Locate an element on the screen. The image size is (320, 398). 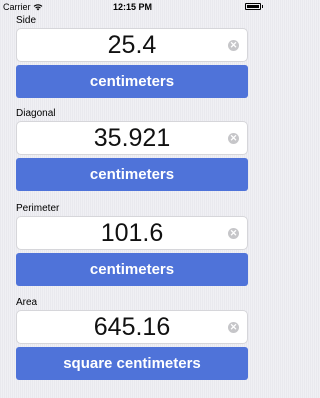
side-unit-button: centimeters is located at coordinates (132, 81).